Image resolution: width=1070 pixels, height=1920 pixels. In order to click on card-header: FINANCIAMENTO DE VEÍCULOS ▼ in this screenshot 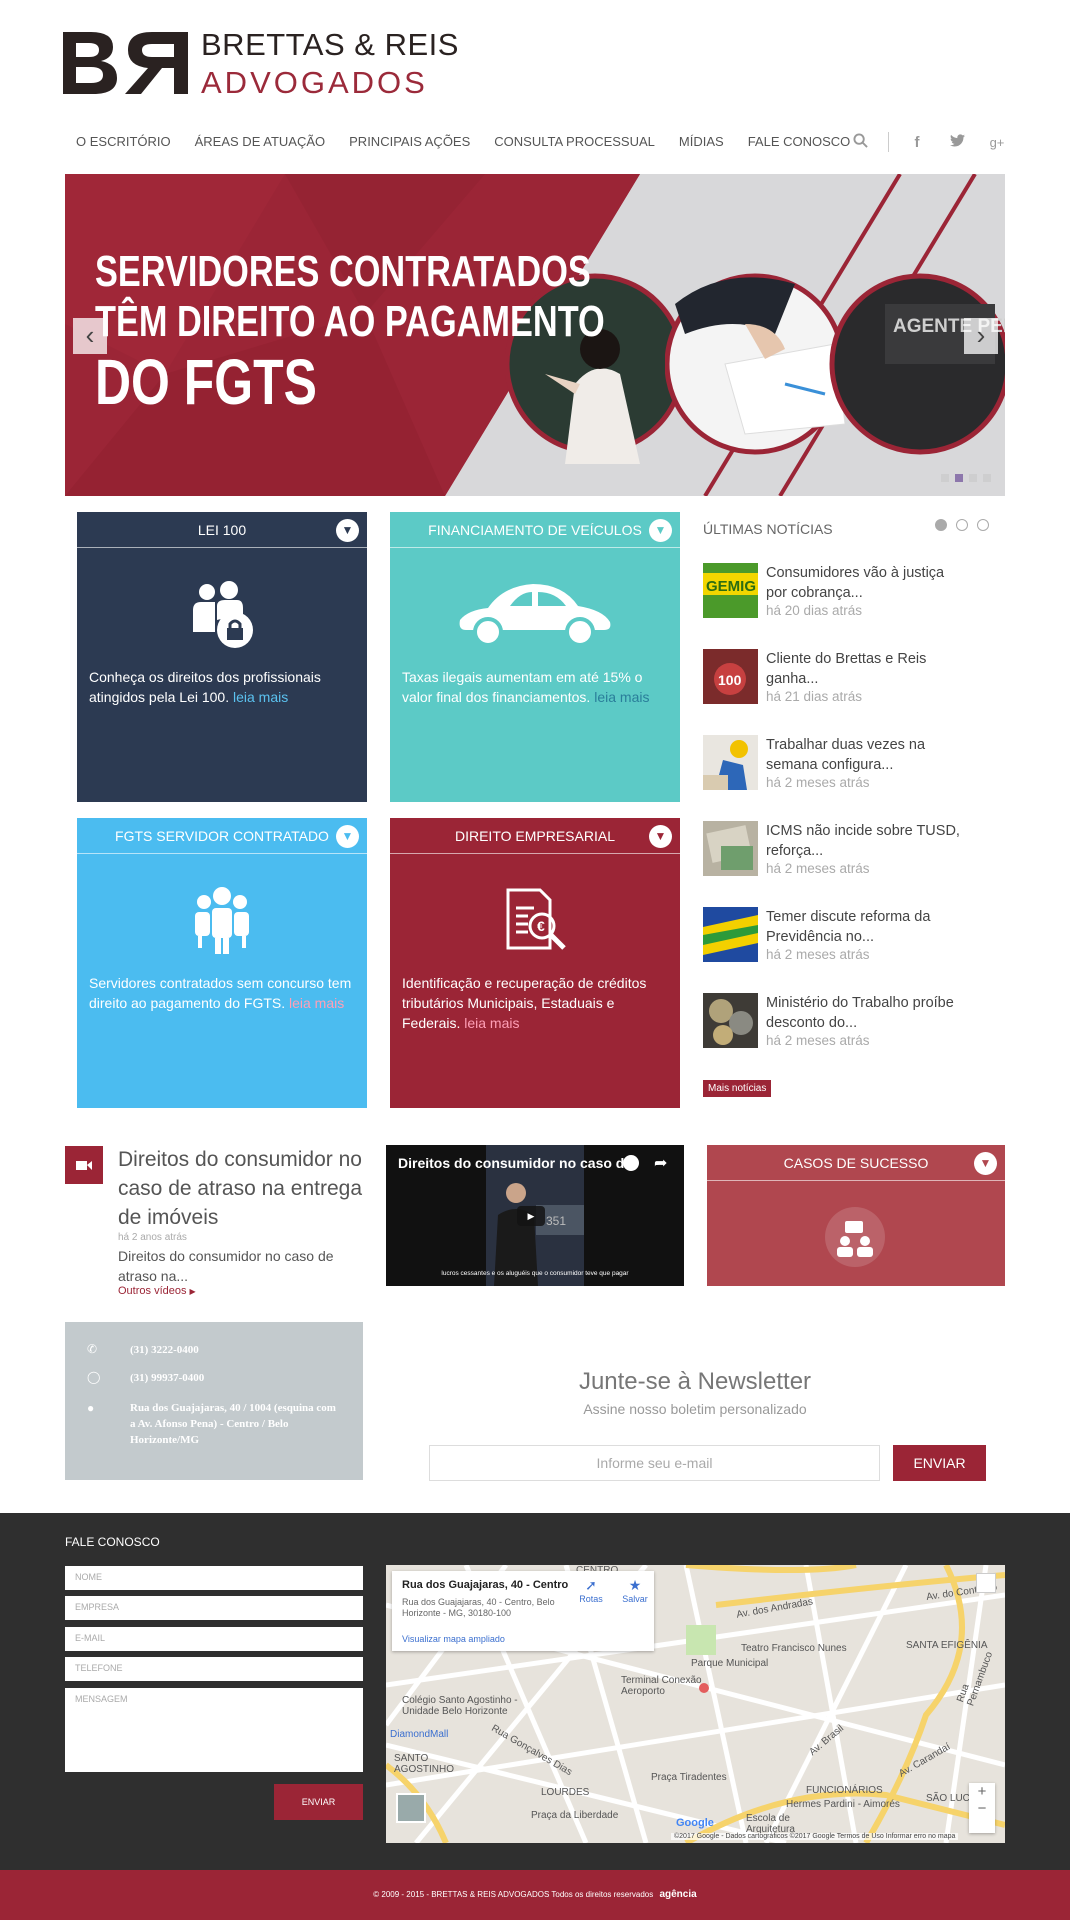, I will do `click(535, 530)`.